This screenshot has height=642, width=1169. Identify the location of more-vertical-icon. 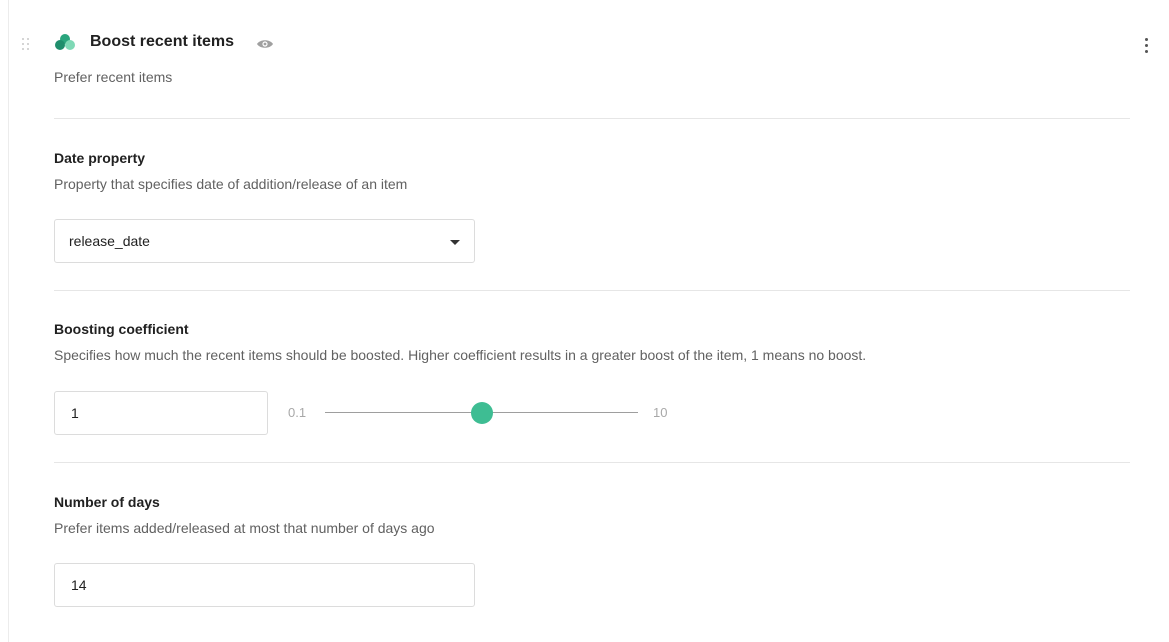
(1146, 46).